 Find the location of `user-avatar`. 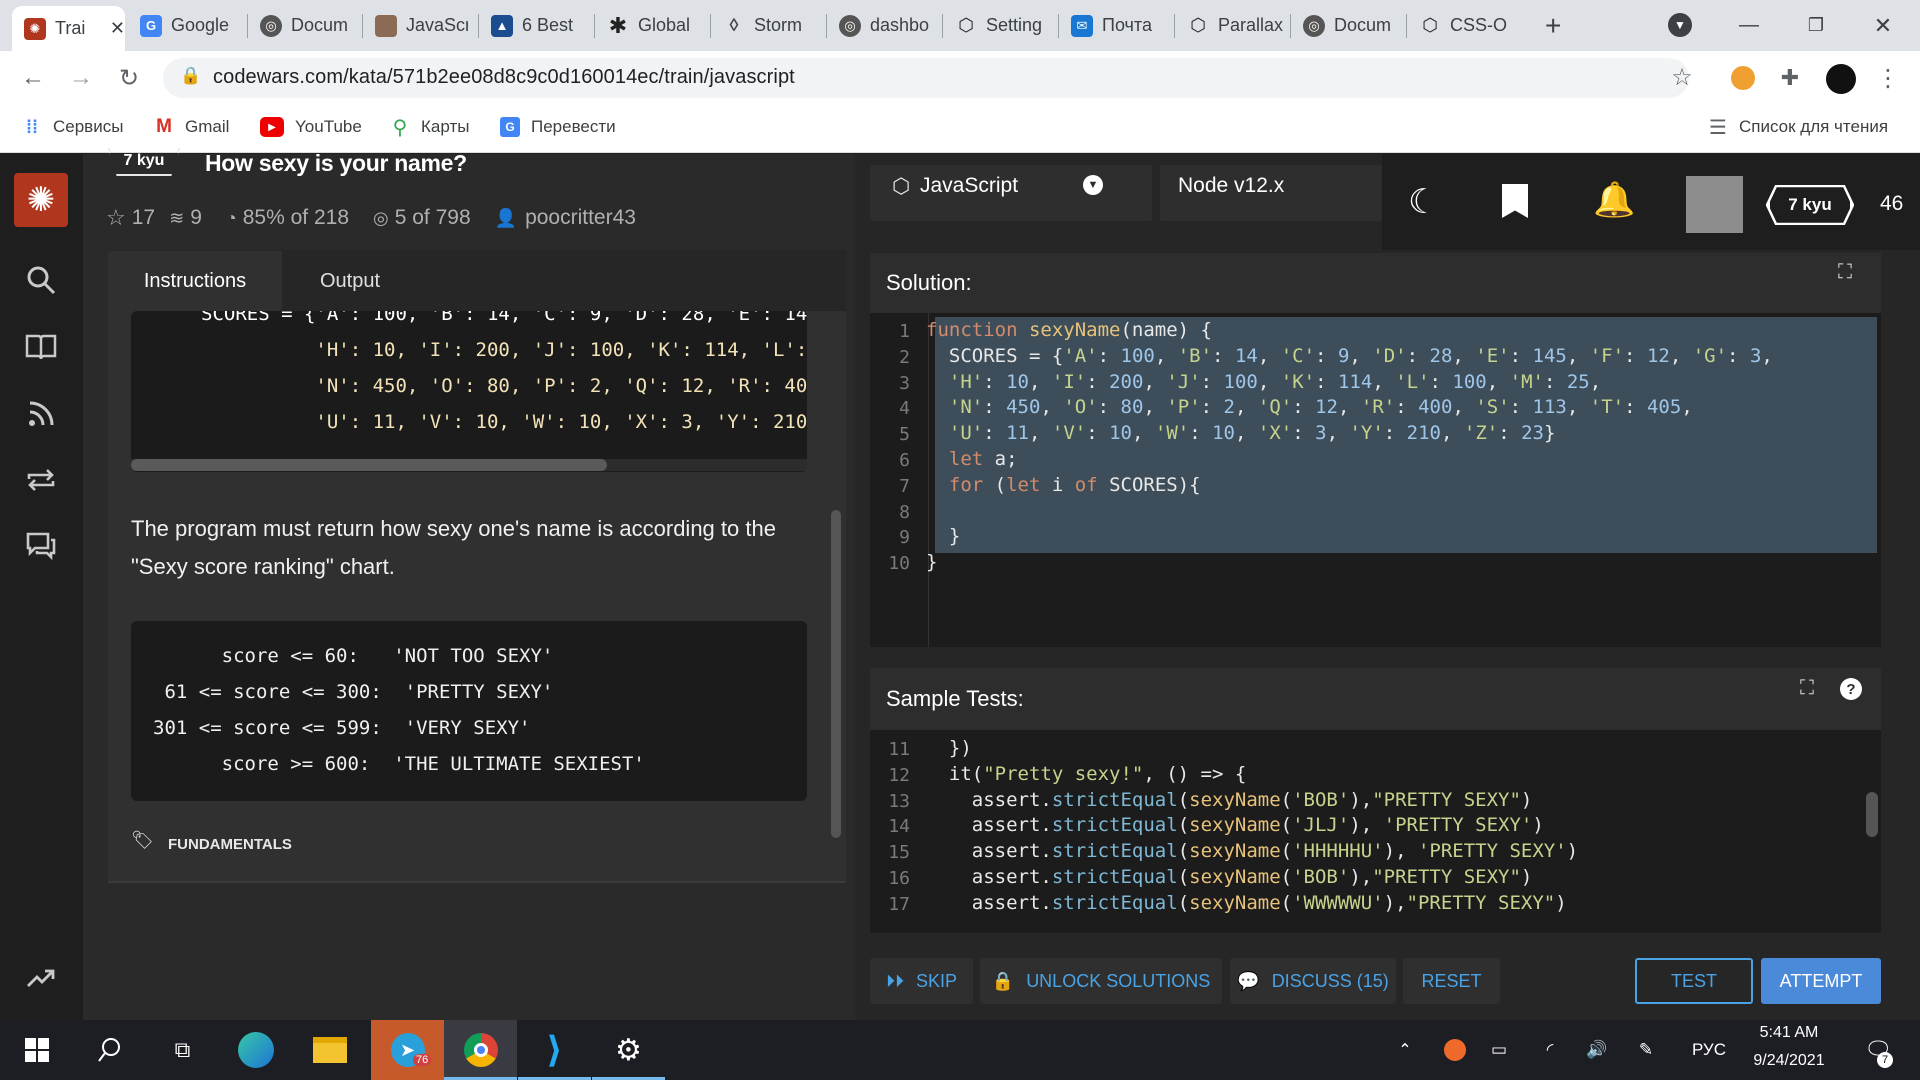

user-avatar is located at coordinates (1714, 204).